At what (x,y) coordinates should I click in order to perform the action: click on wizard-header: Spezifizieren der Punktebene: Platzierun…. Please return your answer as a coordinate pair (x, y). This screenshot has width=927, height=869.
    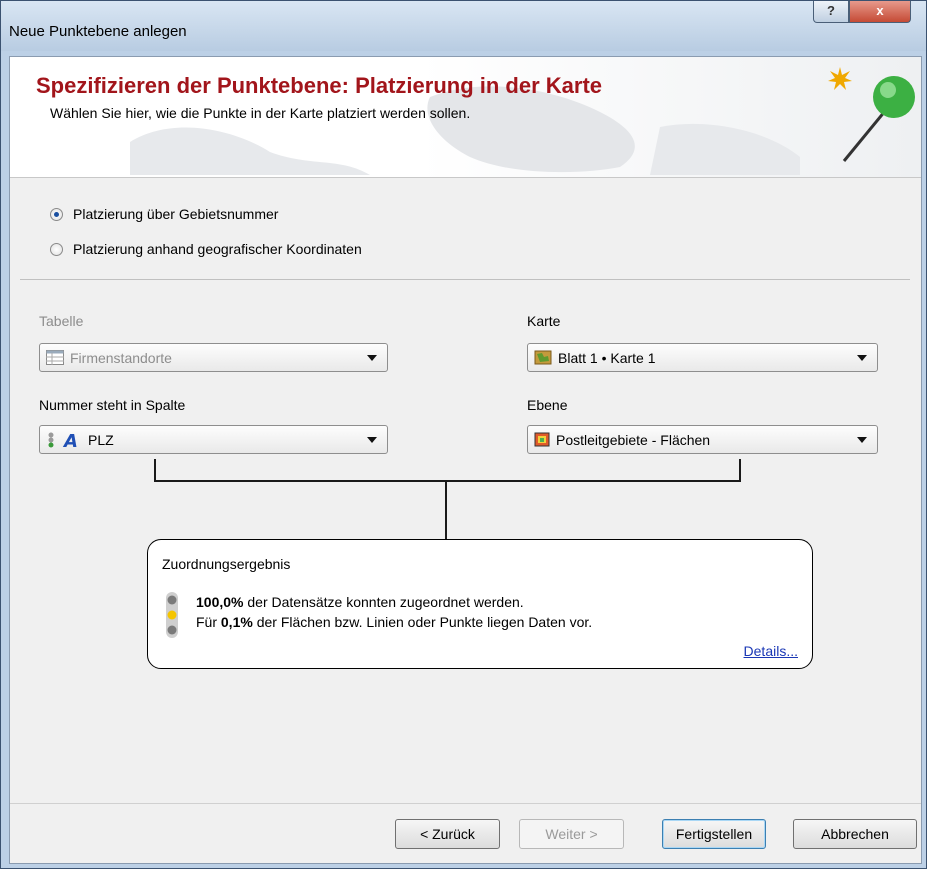
    Looking at the image, I should click on (465, 117).